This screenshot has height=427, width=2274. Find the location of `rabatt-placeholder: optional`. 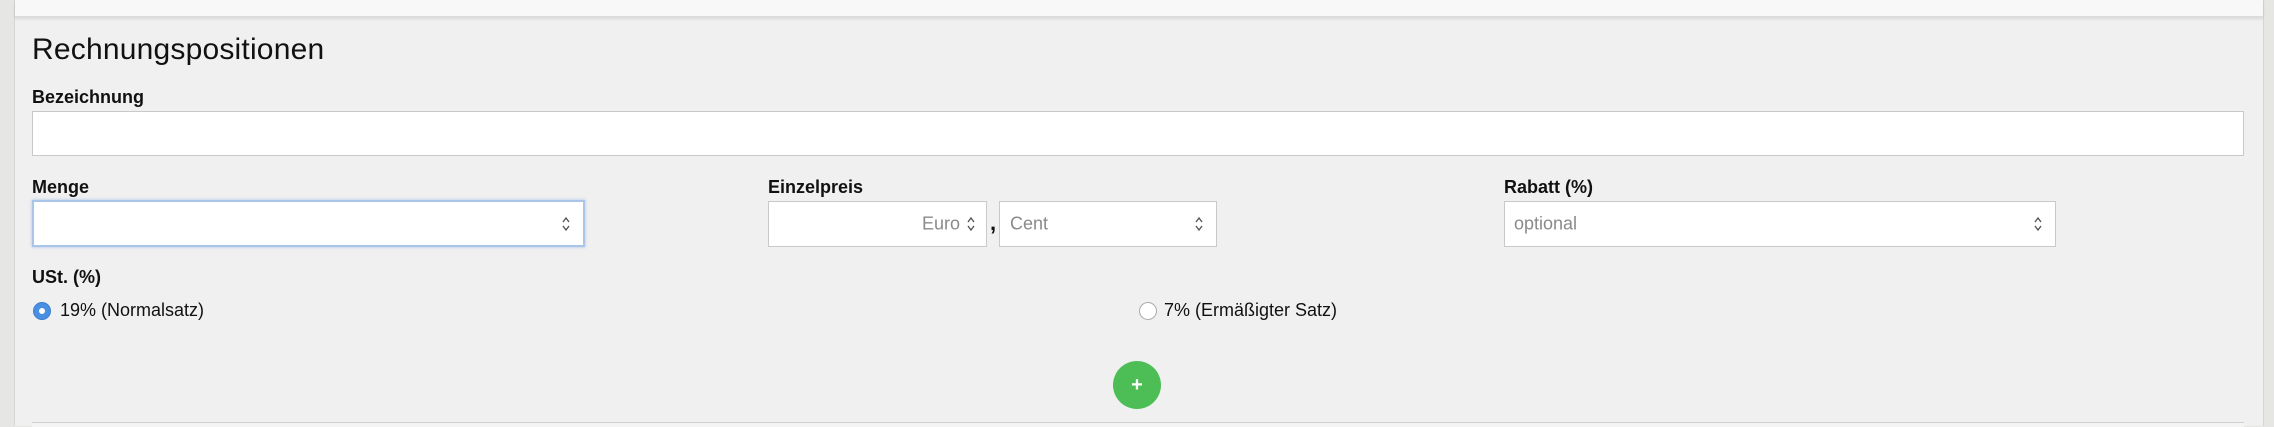

rabatt-placeholder: optional is located at coordinates (1546, 223).